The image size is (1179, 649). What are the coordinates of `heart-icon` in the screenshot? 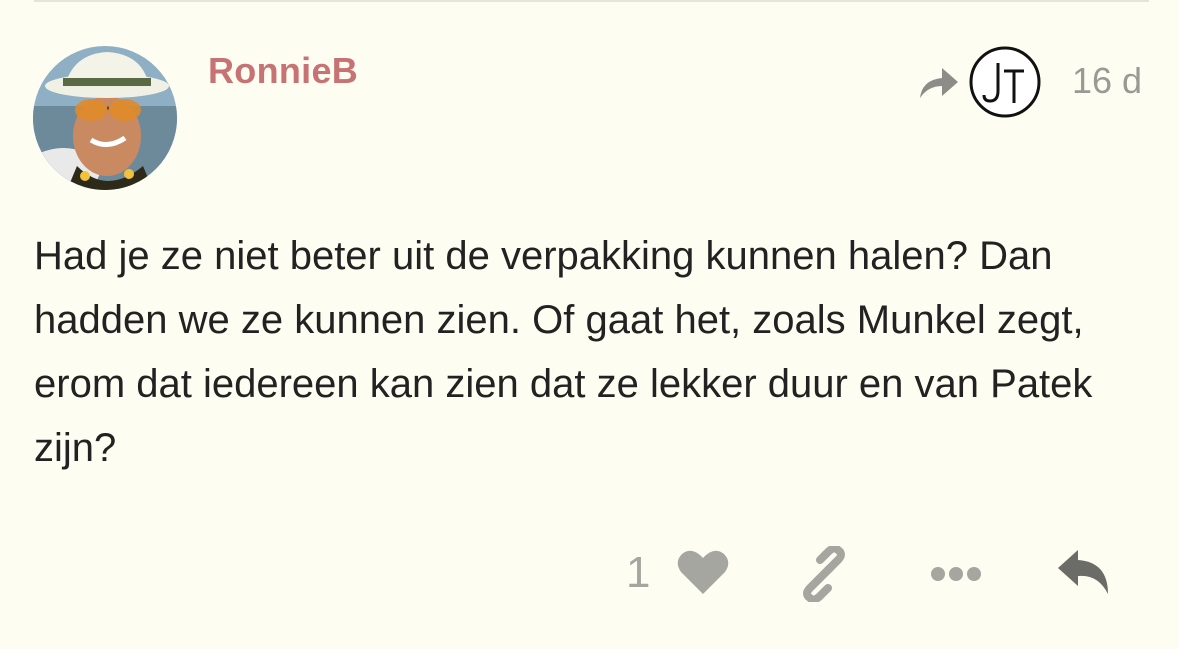 It's located at (703, 572).